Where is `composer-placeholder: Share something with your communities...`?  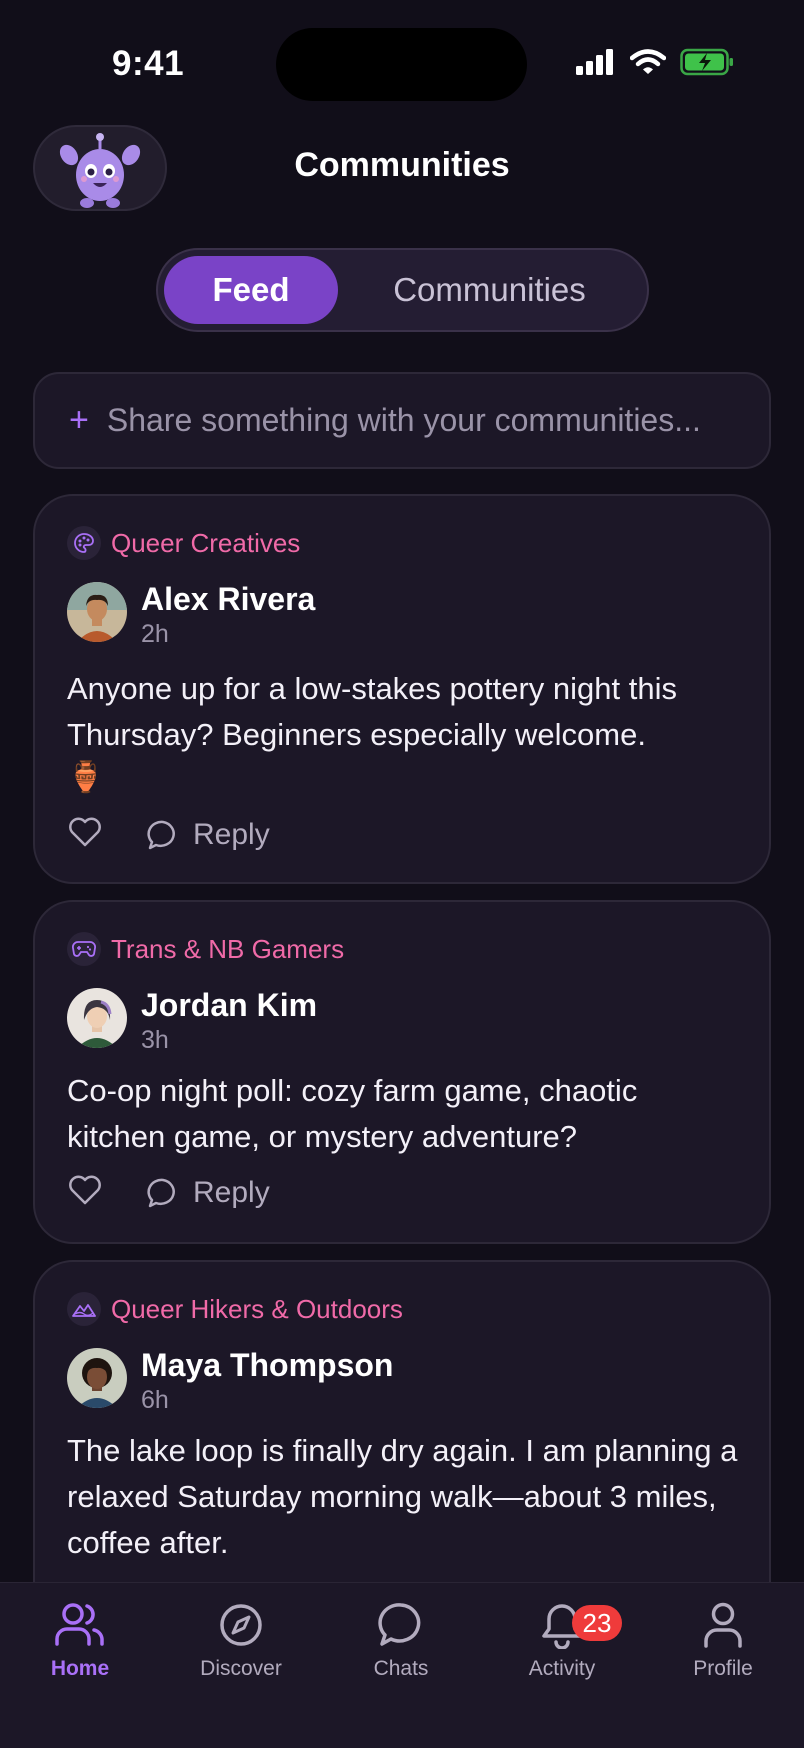
composer-placeholder: Share something with your communities... is located at coordinates (403, 420).